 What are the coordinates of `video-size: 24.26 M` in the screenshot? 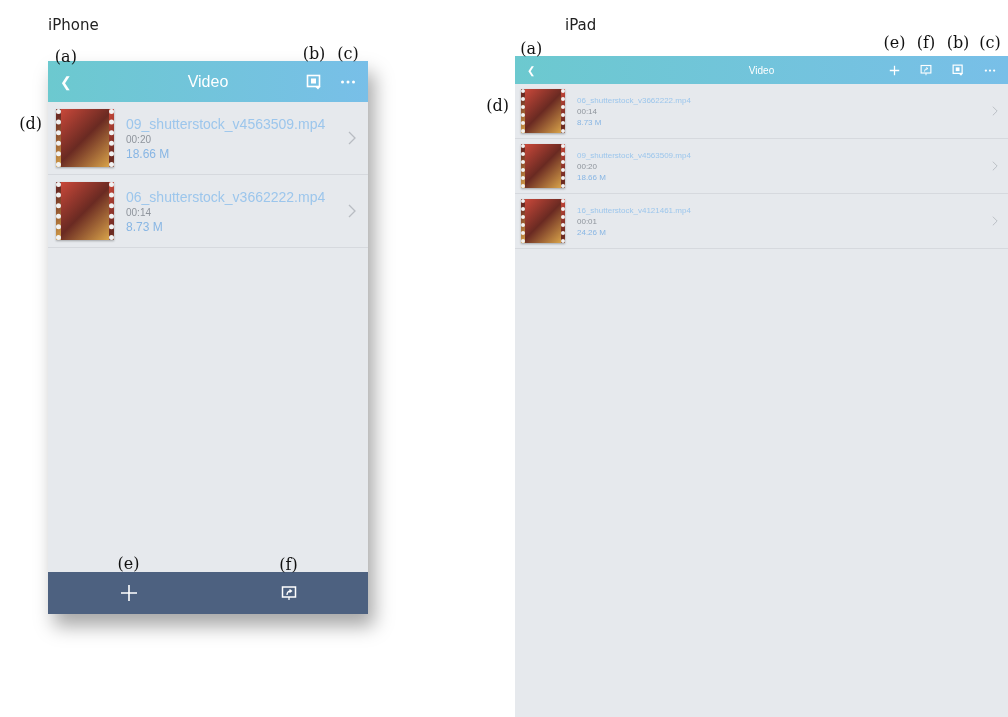 It's located at (592, 232).